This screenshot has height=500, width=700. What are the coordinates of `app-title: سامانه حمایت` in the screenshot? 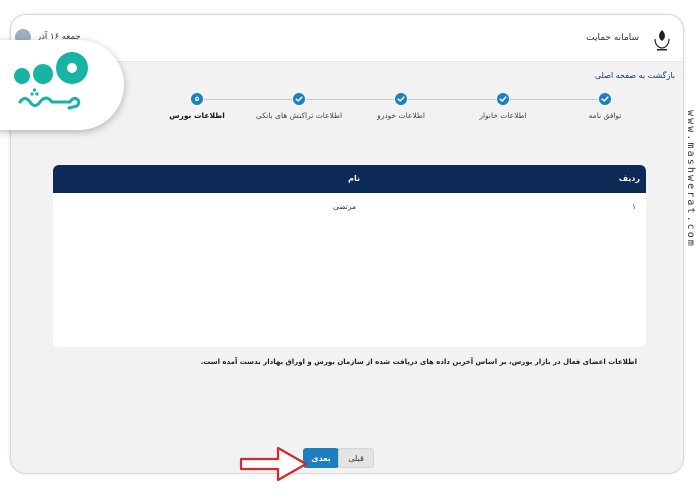 It's located at (612, 38).